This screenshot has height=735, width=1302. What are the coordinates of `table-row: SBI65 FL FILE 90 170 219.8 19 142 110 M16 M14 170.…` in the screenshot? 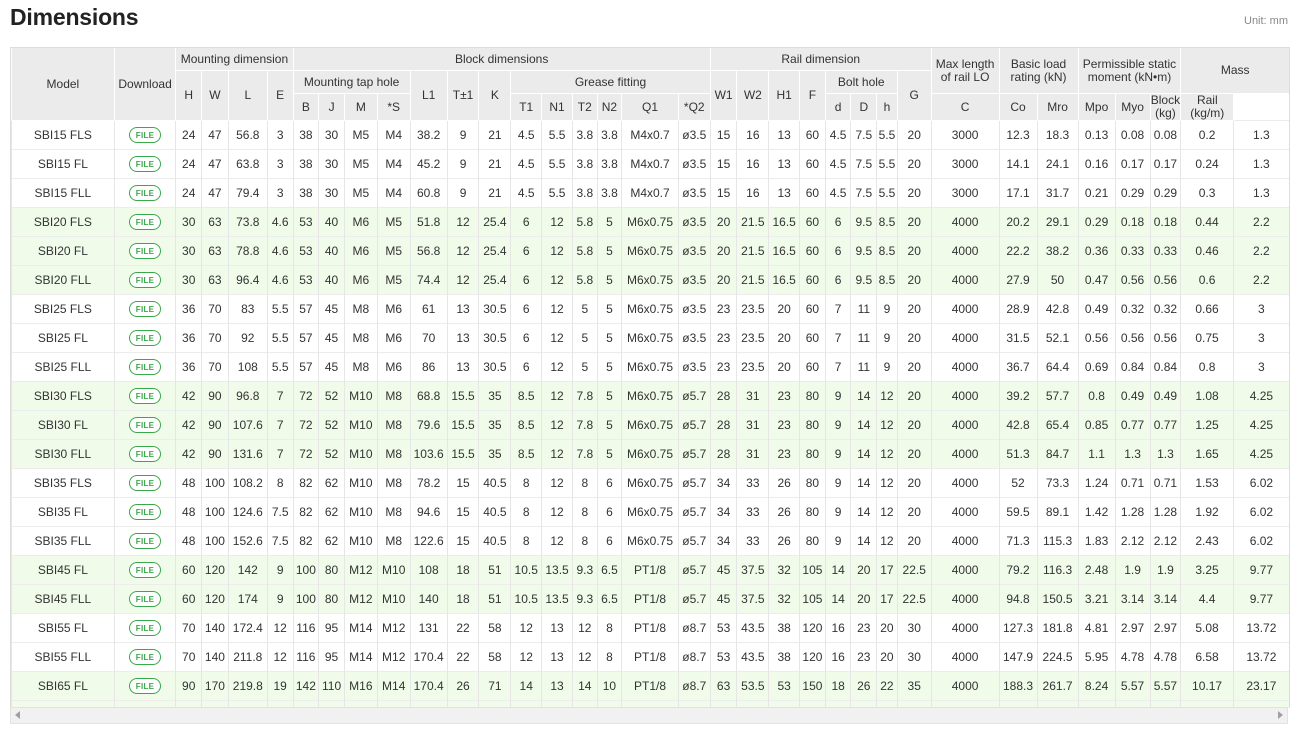 It's located at (650, 686).